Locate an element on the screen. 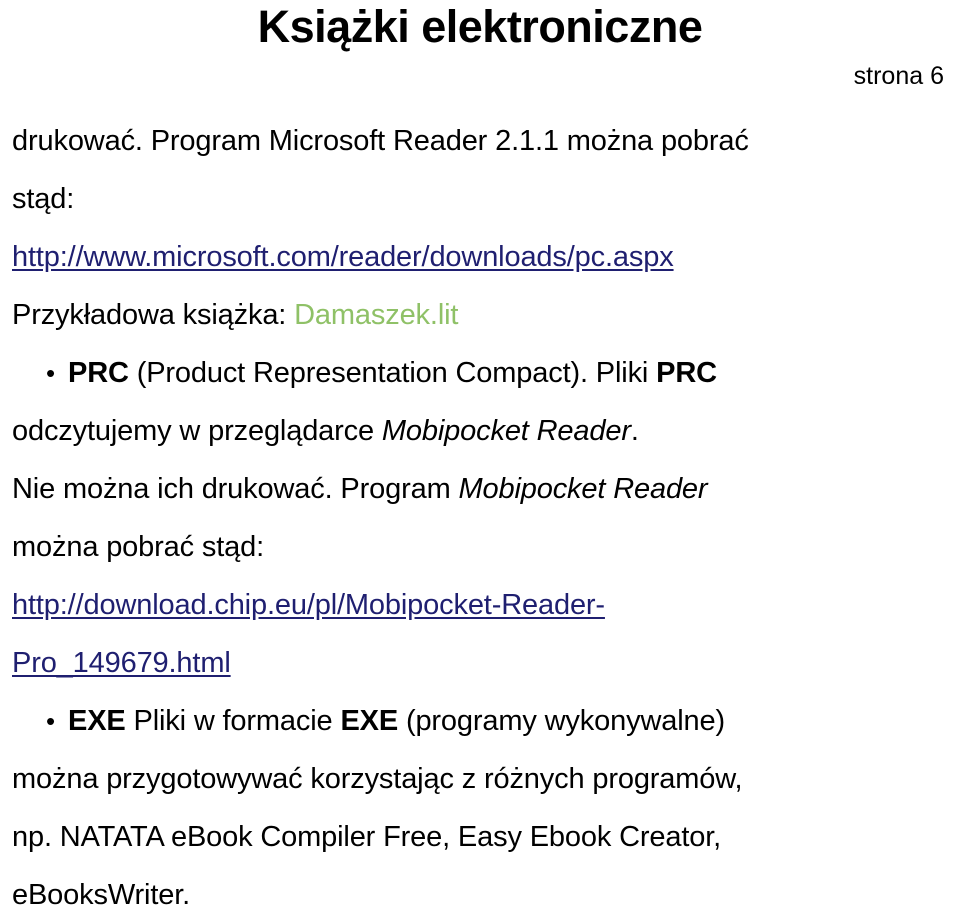 The height and width of the screenshot is (924, 960). page-title: Książki elektroniczne is located at coordinates (480, 26).